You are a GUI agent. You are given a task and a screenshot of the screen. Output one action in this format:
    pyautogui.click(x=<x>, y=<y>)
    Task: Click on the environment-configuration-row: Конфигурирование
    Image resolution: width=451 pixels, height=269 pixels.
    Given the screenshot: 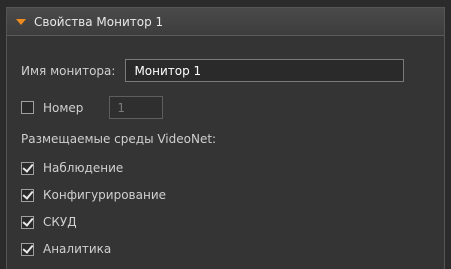 What is the action you would take?
    pyautogui.click(x=93, y=195)
    